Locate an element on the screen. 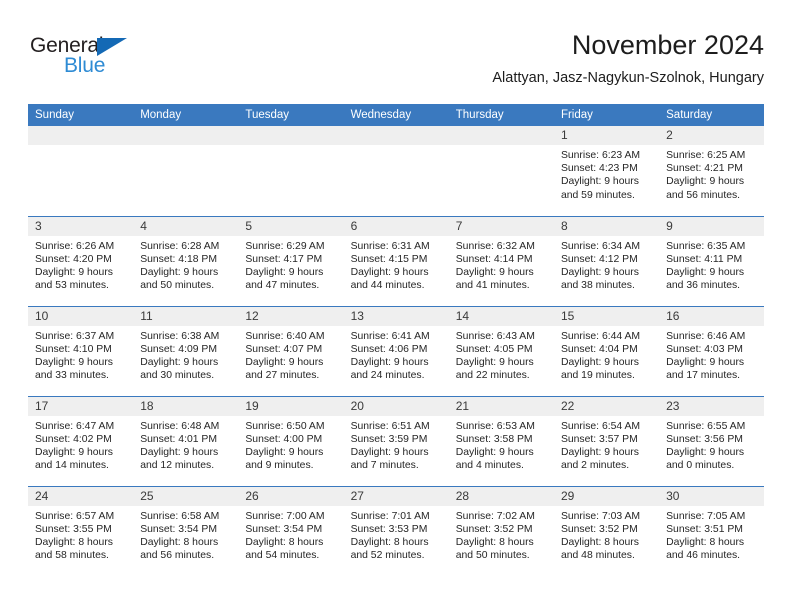 Image resolution: width=792 pixels, height=612 pixels. weekday-header-thursday: Thursday is located at coordinates (501, 115).